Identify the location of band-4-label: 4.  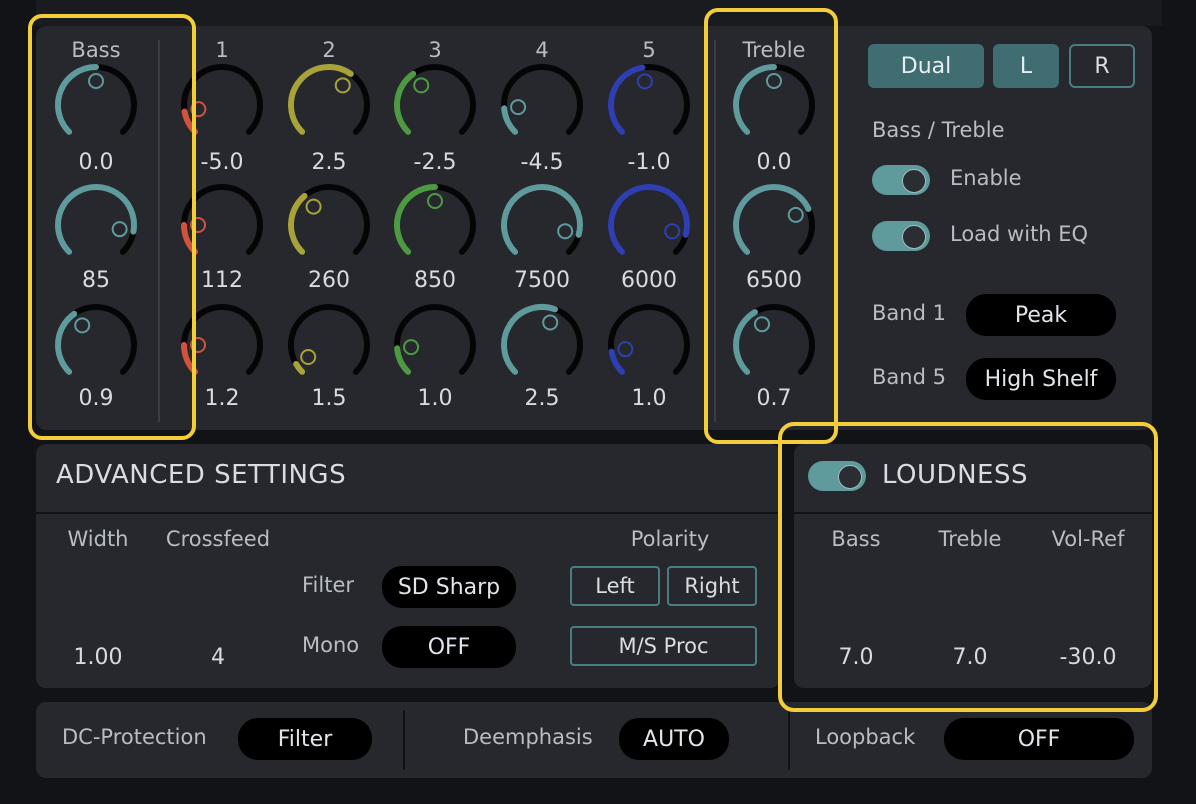
(542, 50).